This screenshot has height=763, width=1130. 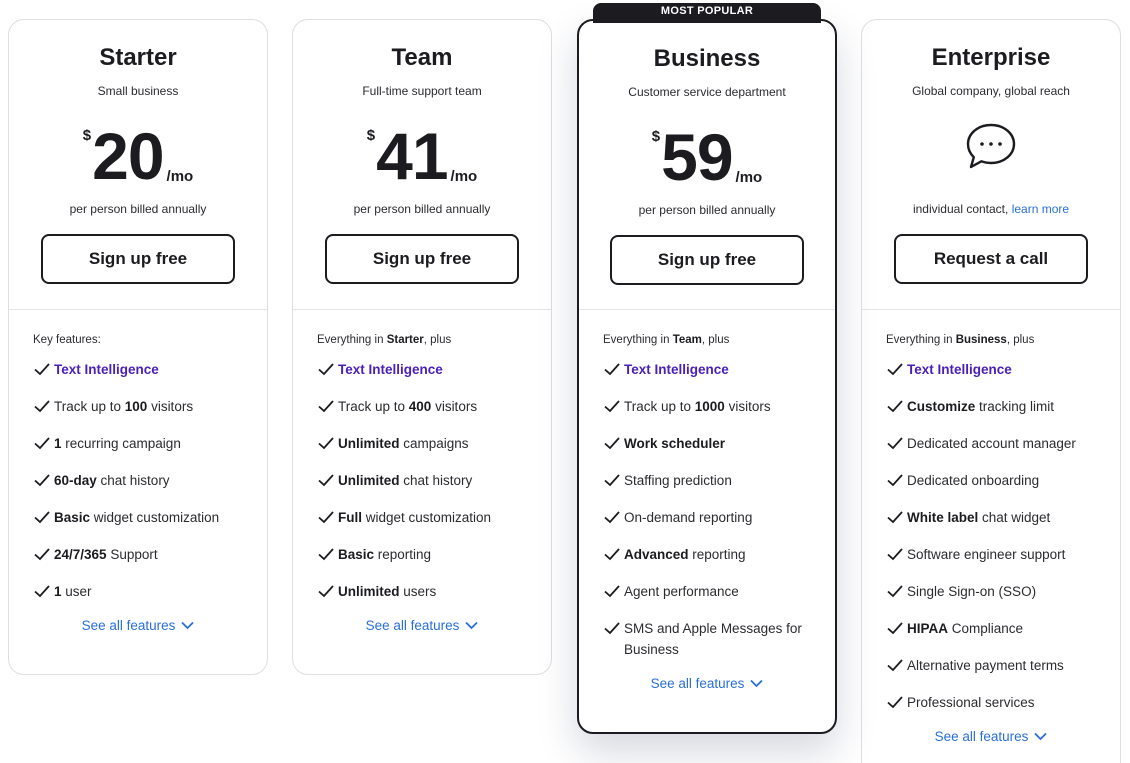 I want to click on feature-text: Full widget customization, so click(x=415, y=517).